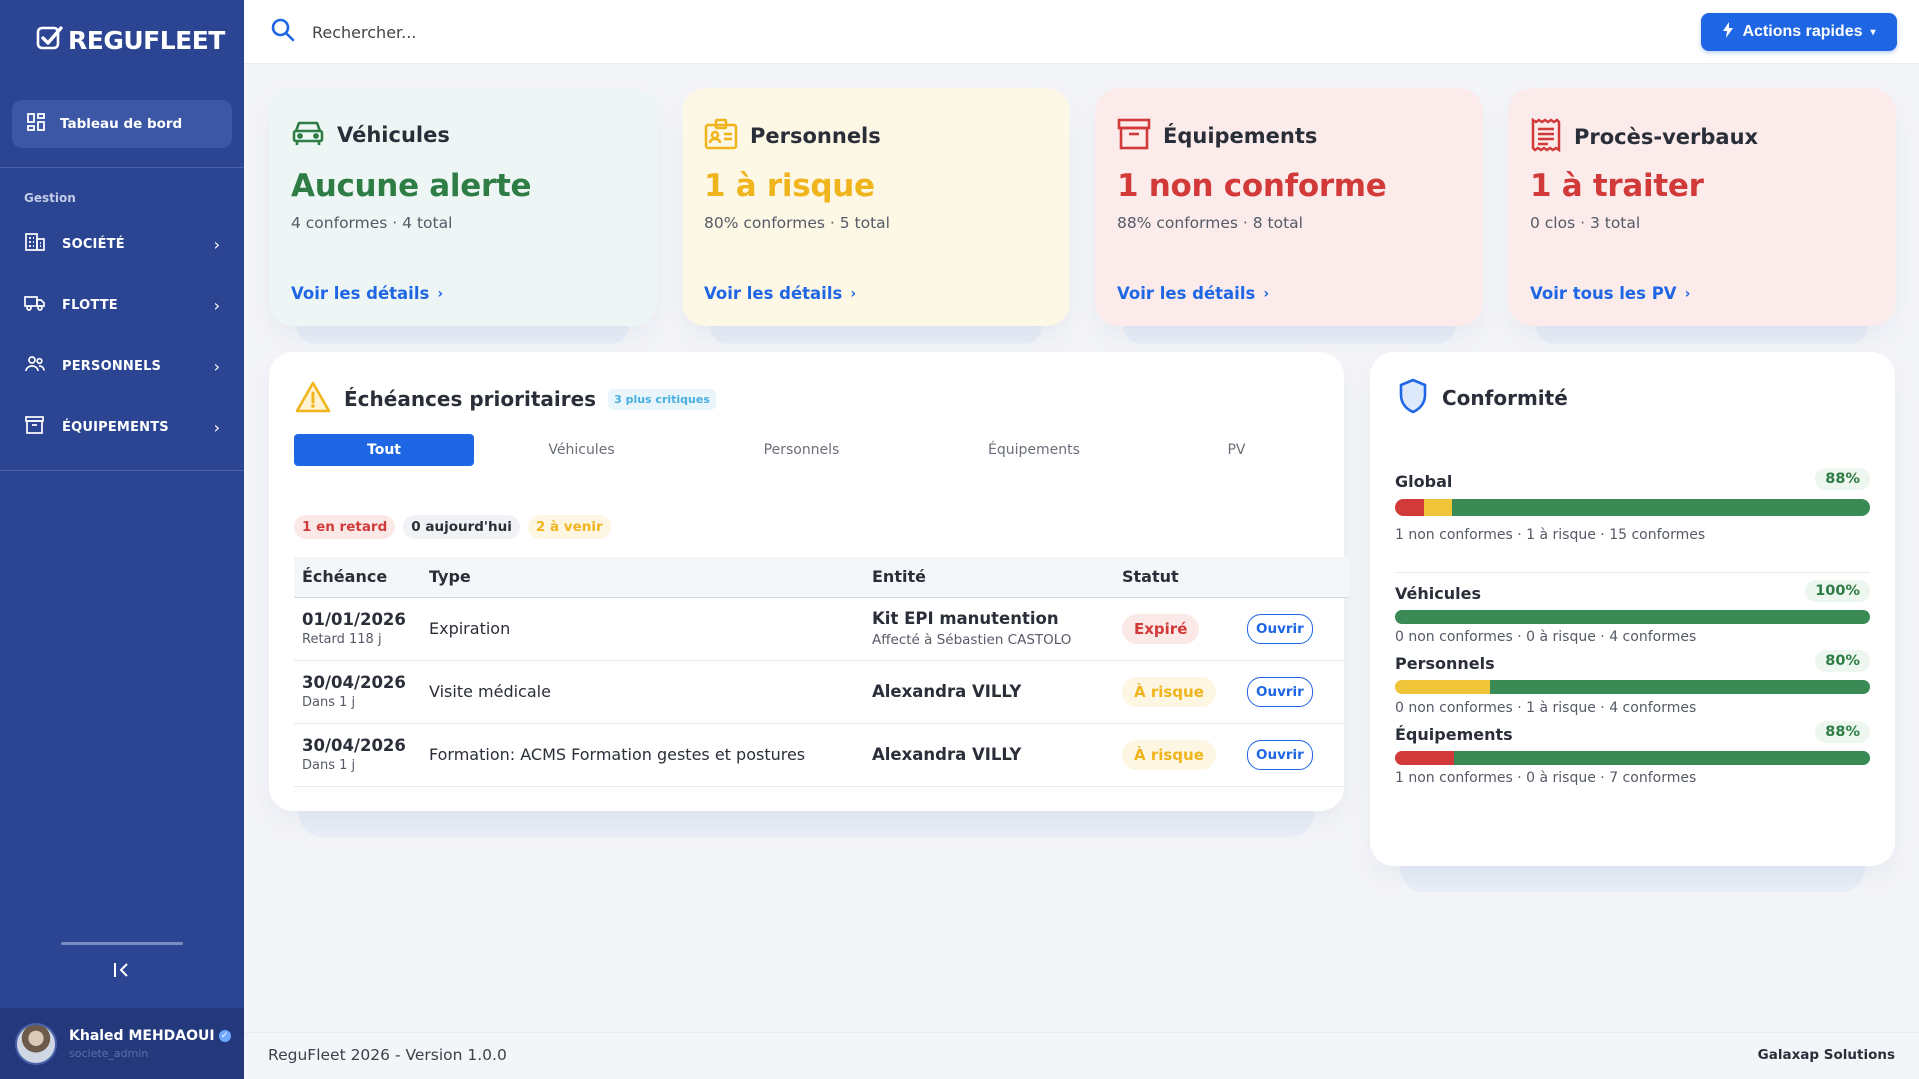 The image size is (1919, 1079). Describe the element at coordinates (130, 40) in the screenshot. I see `brand-logo: REGUFLEET` at that location.